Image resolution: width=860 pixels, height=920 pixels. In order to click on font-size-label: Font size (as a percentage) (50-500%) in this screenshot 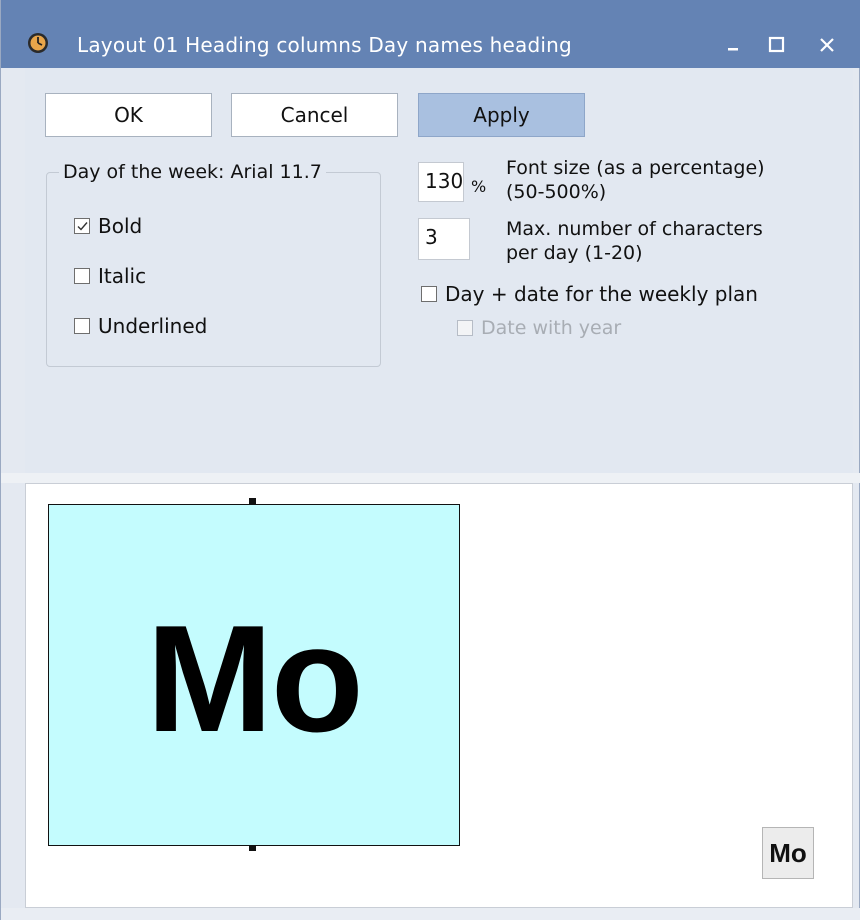, I will do `click(635, 180)`.